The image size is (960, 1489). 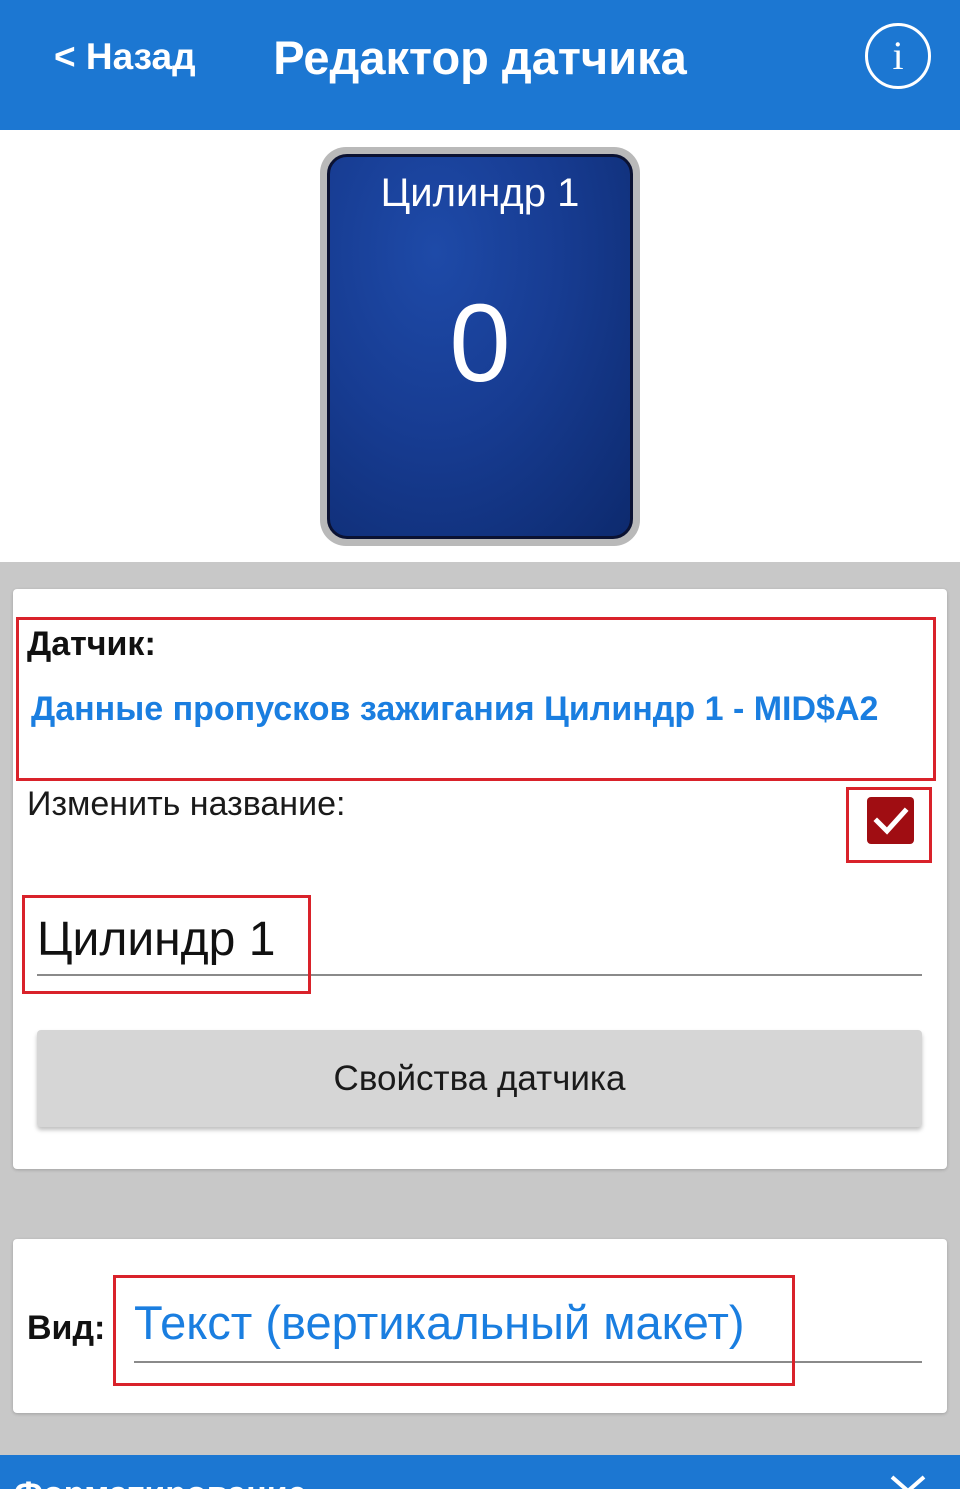 I want to click on info-icon: i, so click(x=898, y=56).